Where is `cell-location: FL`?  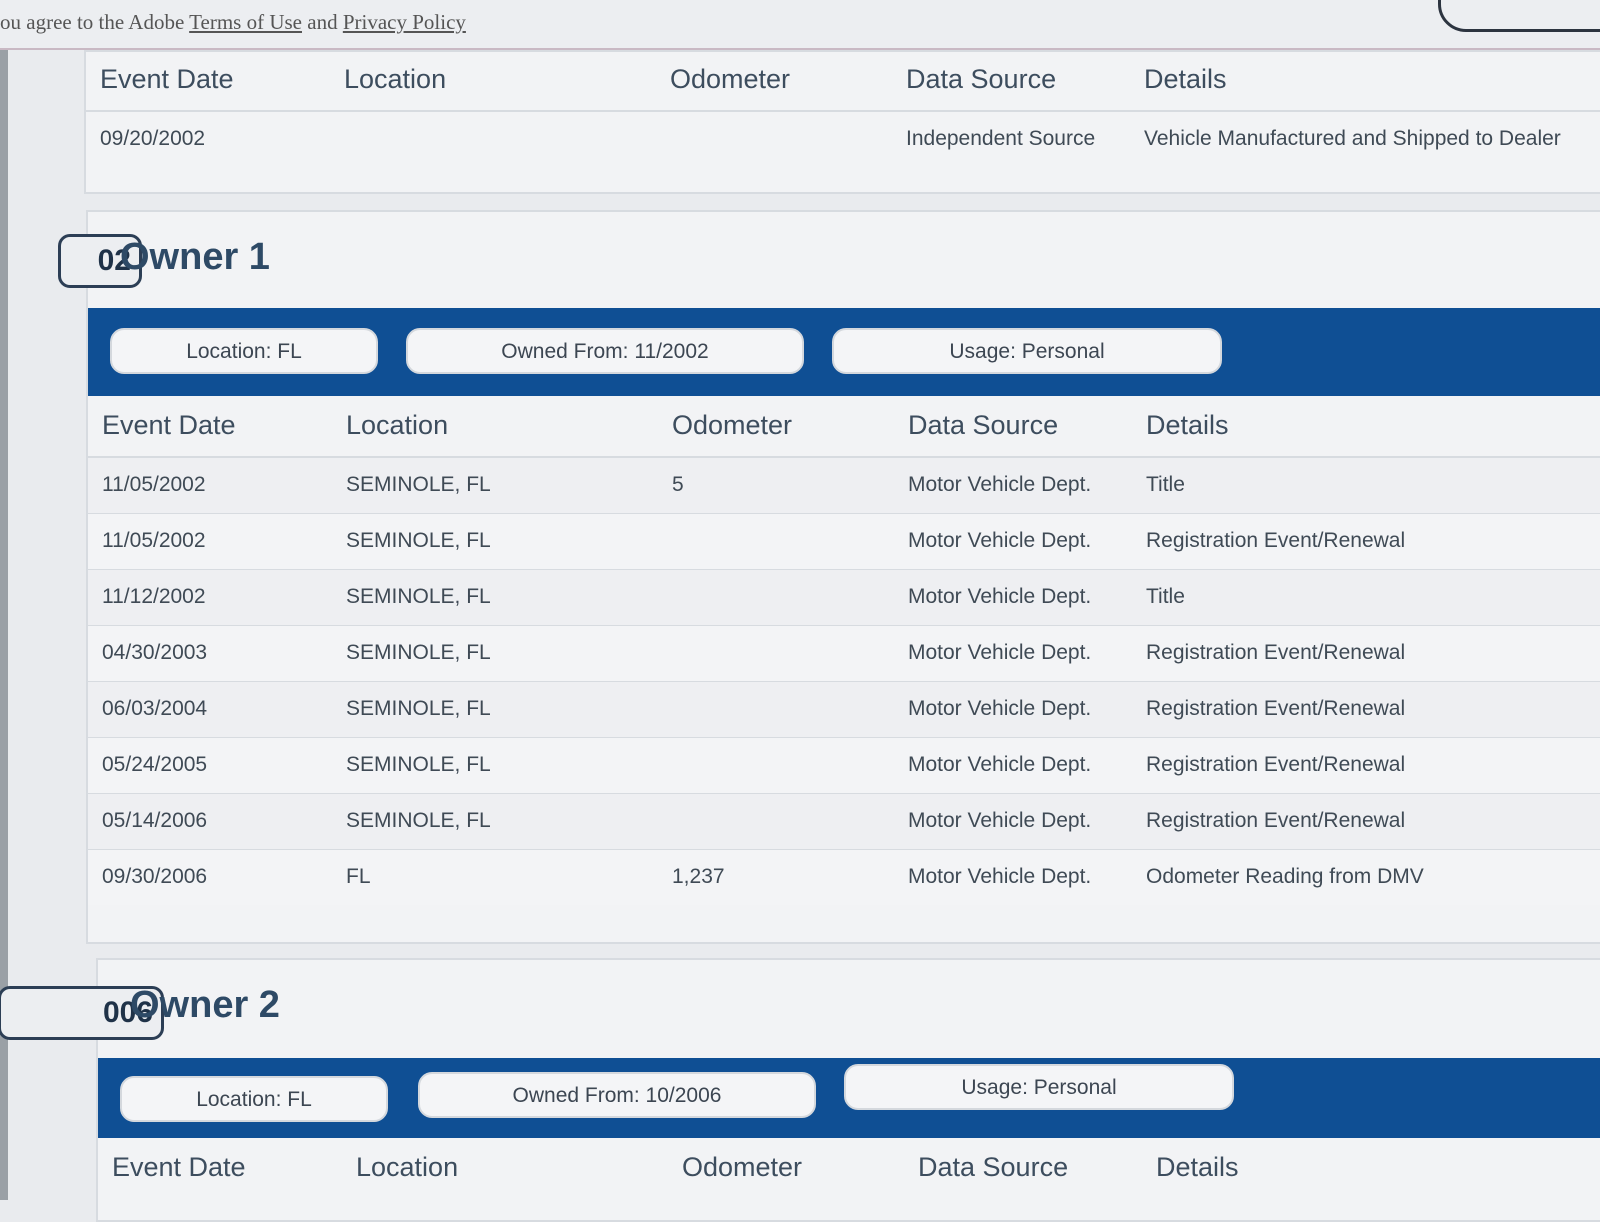
cell-location: FL is located at coordinates (358, 876).